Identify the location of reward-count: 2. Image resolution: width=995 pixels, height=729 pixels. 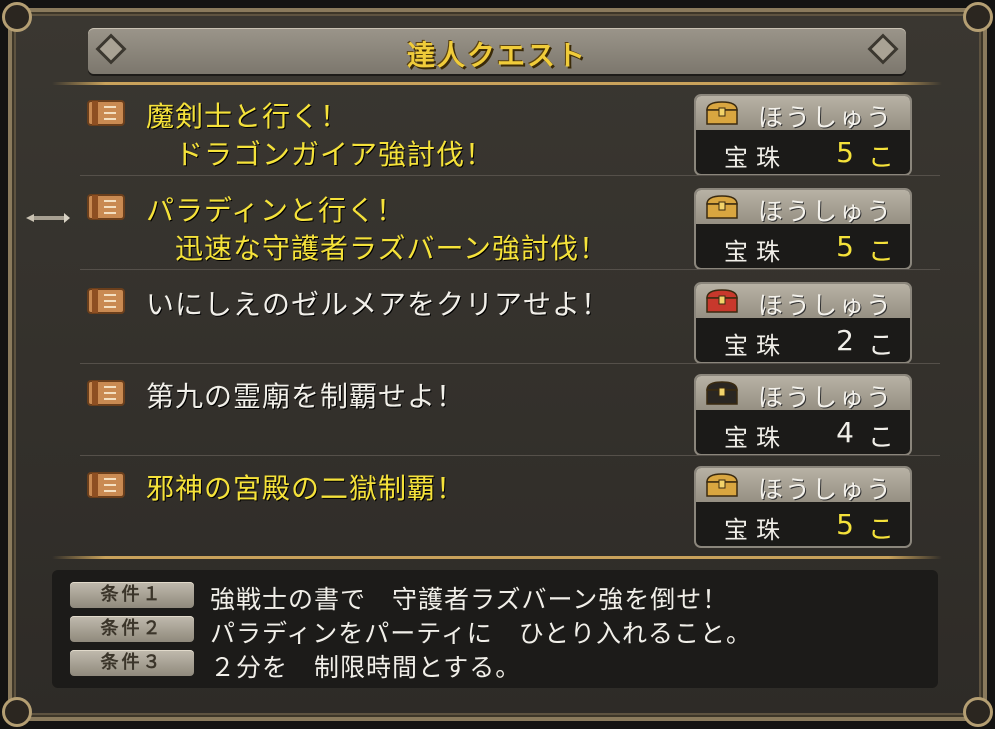
(845, 340).